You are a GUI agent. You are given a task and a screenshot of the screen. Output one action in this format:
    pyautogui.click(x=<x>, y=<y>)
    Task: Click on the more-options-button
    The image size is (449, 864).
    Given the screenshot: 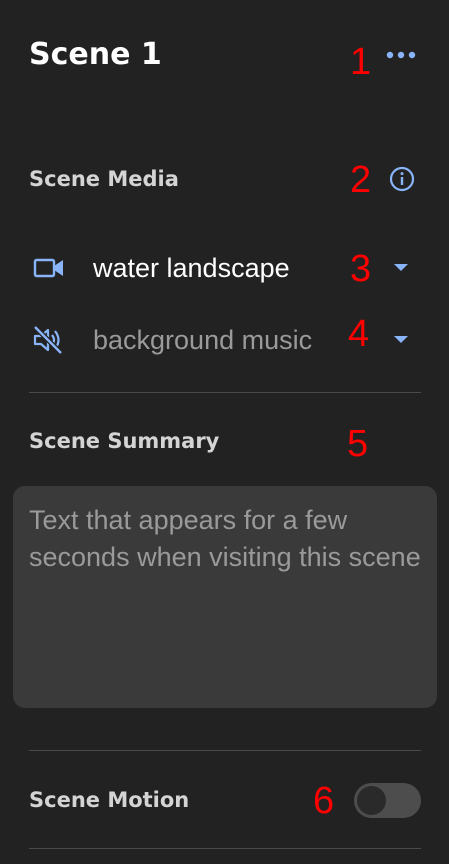 What is the action you would take?
    pyautogui.click(x=401, y=55)
    